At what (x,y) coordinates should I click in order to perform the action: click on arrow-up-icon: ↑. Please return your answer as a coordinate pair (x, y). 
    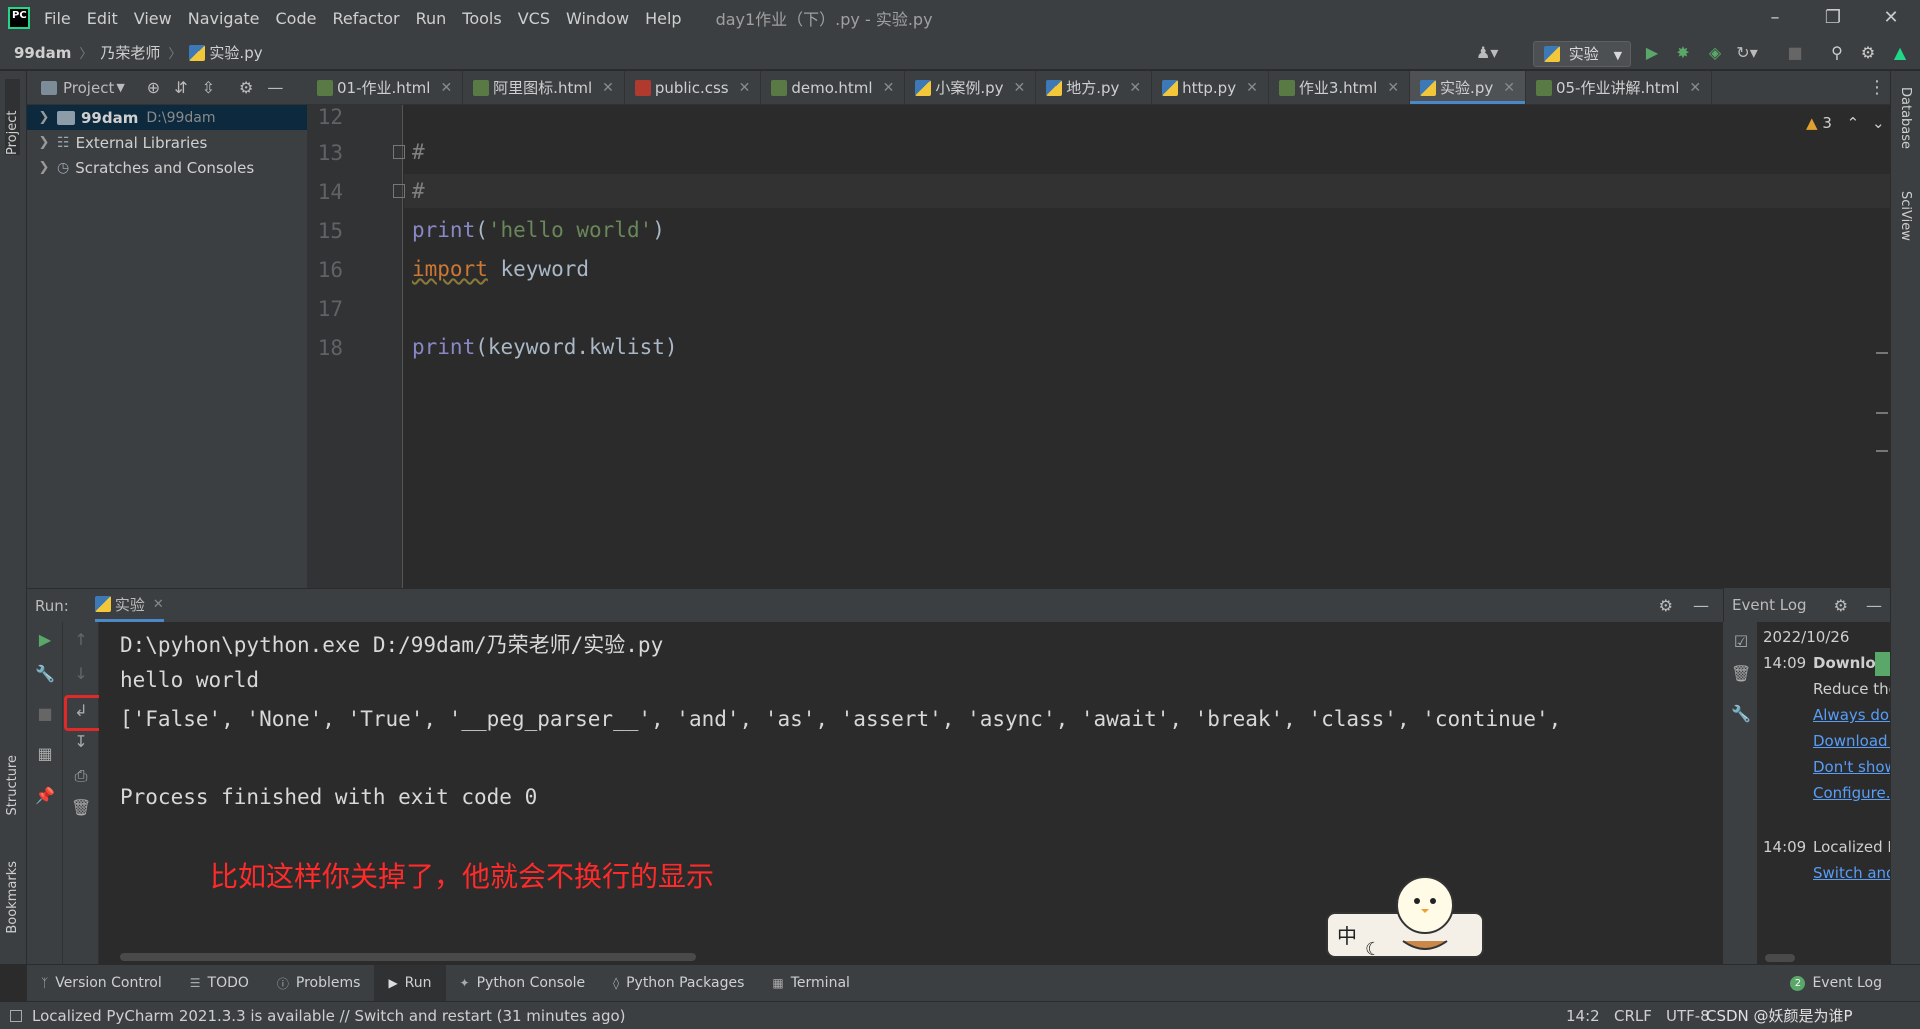
    Looking at the image, I should click on (81, 640).